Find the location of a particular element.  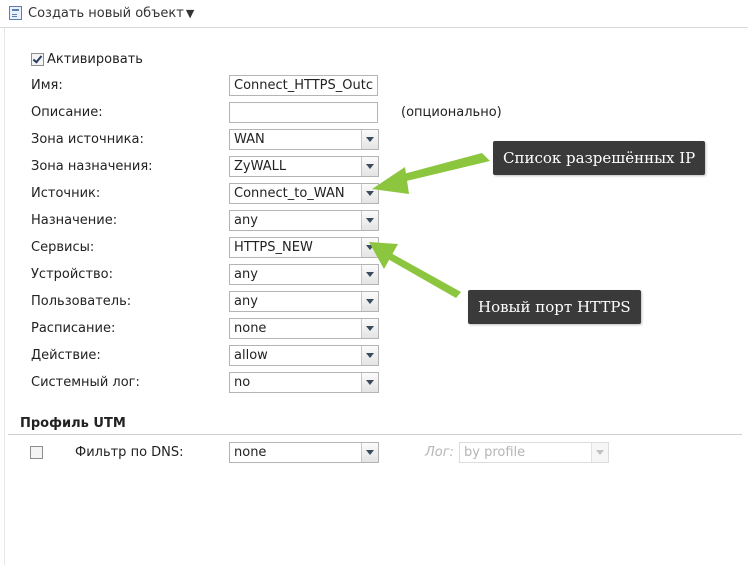

source-zone-select: WAN is located at coordinates (304, 139).